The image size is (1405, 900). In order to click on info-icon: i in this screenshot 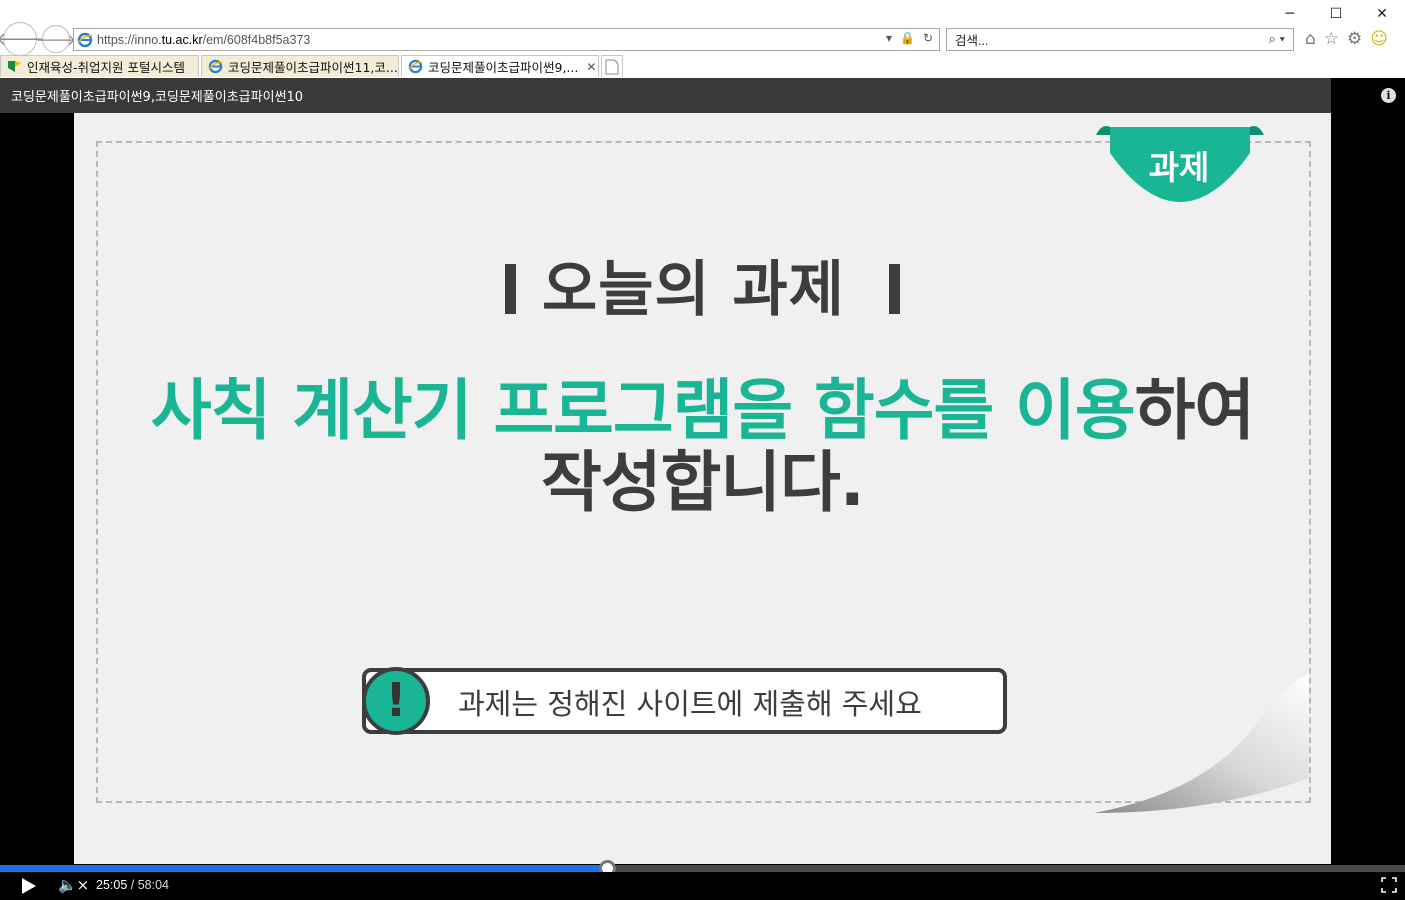, I will do `click(1388, 95)`.